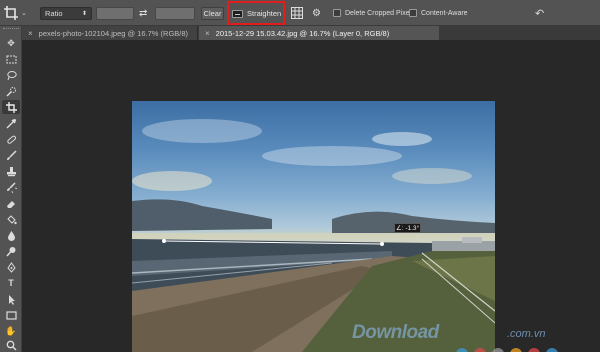 This screenshot has height=352, width=600. What do you see at coordinates (11, 31) in the screenshot?
I see `panel-grip` at bounding box center [11, 31].